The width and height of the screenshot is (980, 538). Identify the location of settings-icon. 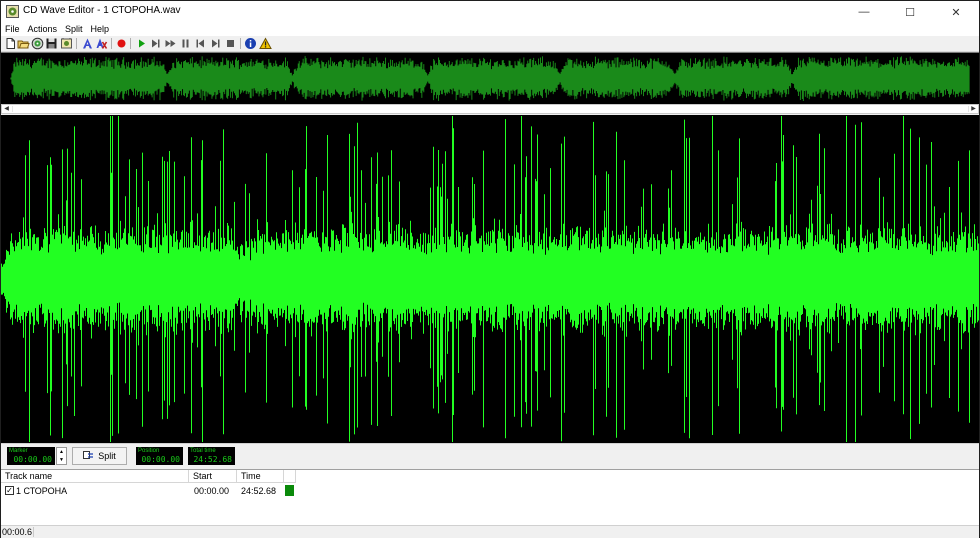
(66, 43).